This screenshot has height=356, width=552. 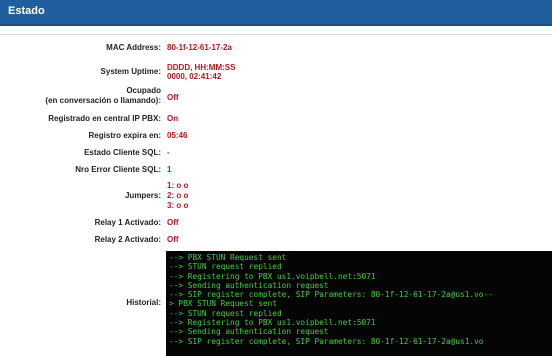 What do you see at coordinates (104, 118) in the screenshot?
I see `pbx-registered-label: Registrado en central IP PBX:` at bounding box center [104, 118].